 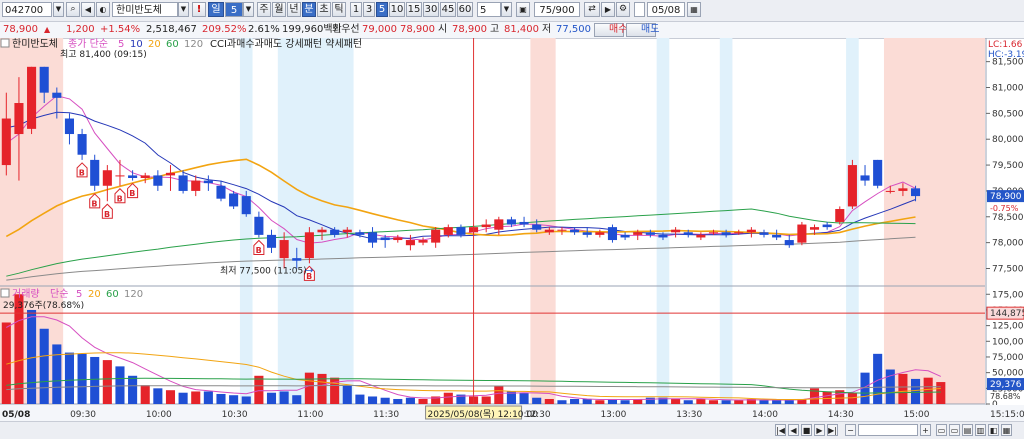 What do you see at coordinates (369, 9) in the screenshot?
I see `minute-3-button: 3` at bounding box center [369, 9].